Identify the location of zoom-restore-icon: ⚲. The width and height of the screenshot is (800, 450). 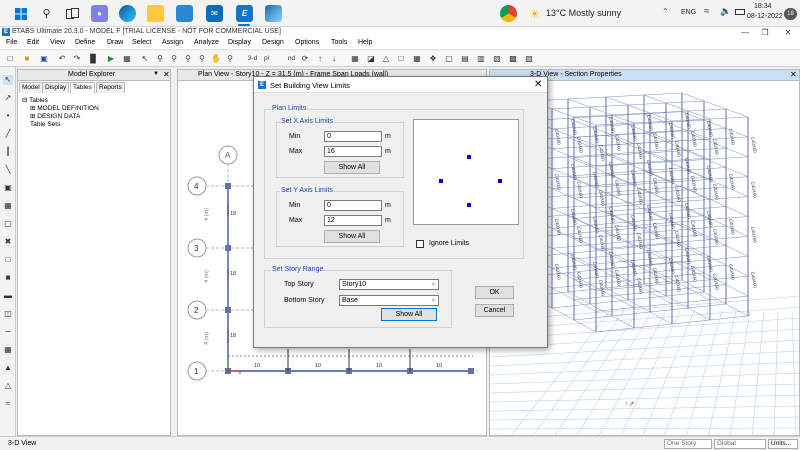
(174, 59).